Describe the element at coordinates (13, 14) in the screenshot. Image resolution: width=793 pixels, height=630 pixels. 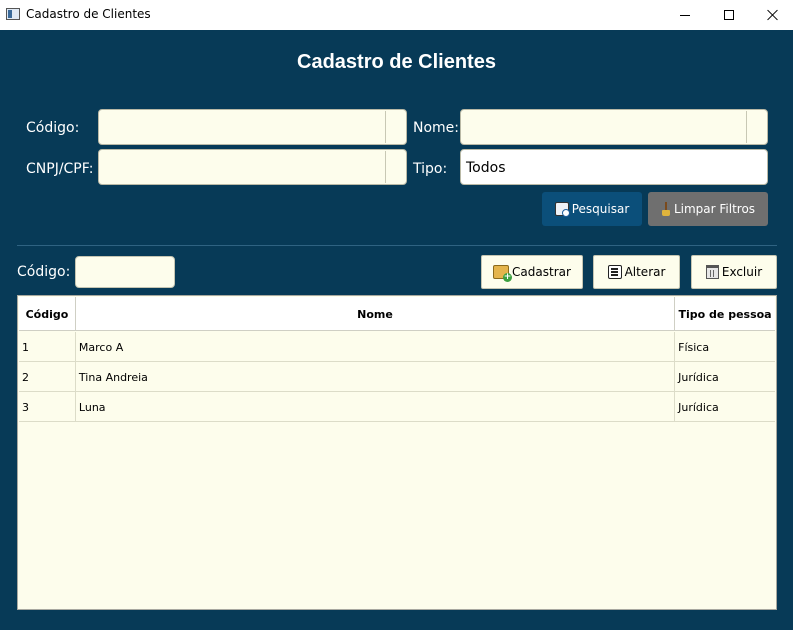
I see `app-window-icon` at that location.